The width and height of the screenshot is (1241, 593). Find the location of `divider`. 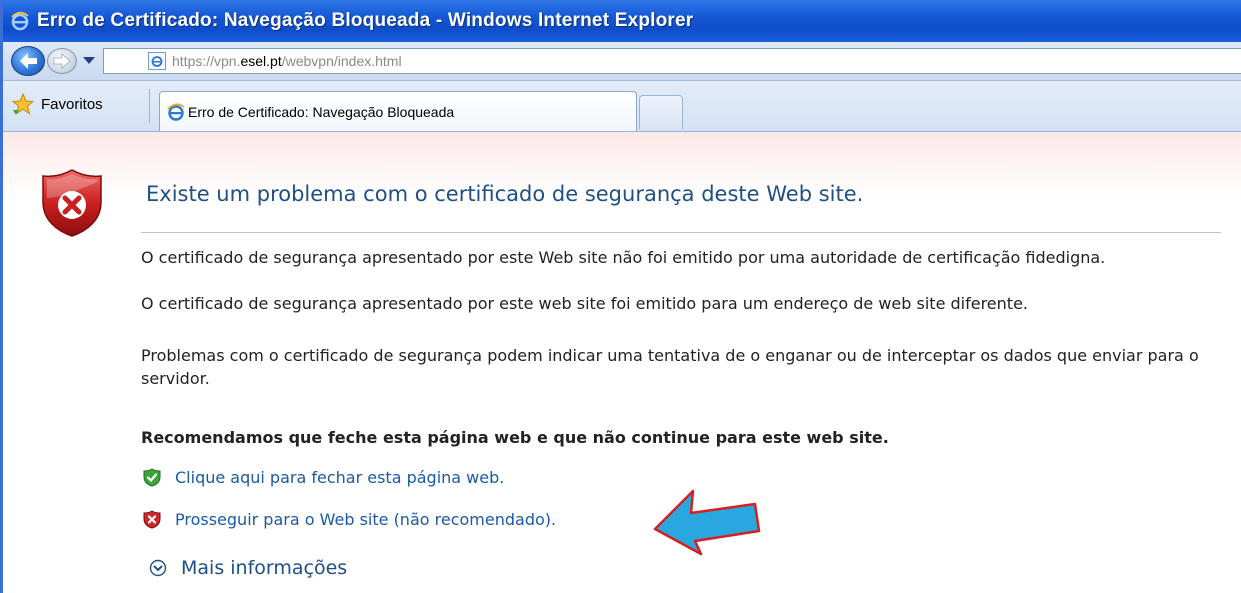

divider is located at coordinates (681, 232).